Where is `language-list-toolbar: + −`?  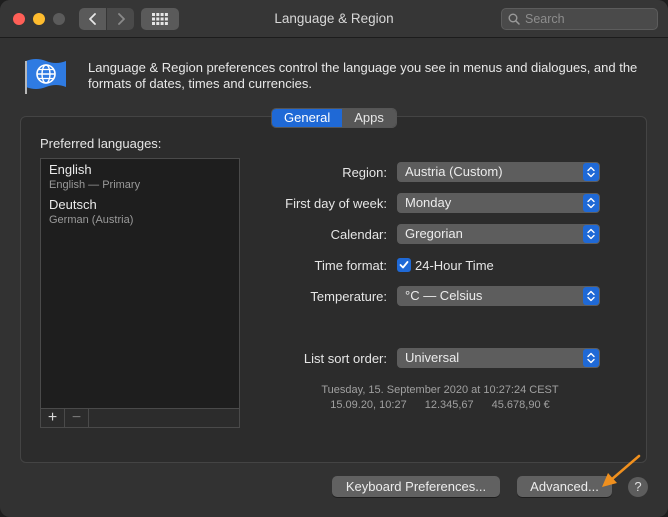
language-list-toolbar: + − is located at coordinates (140, 418).